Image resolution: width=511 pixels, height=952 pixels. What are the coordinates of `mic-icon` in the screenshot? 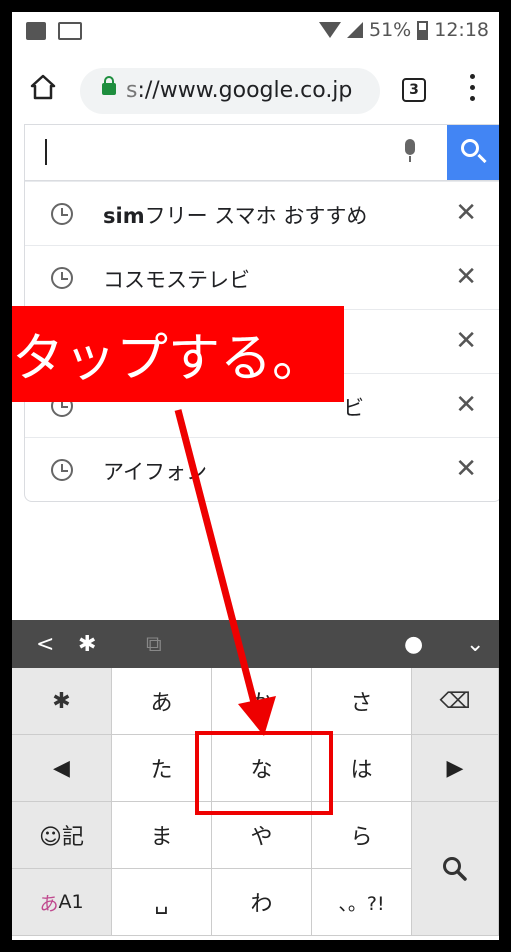 It's located at (410, 150).